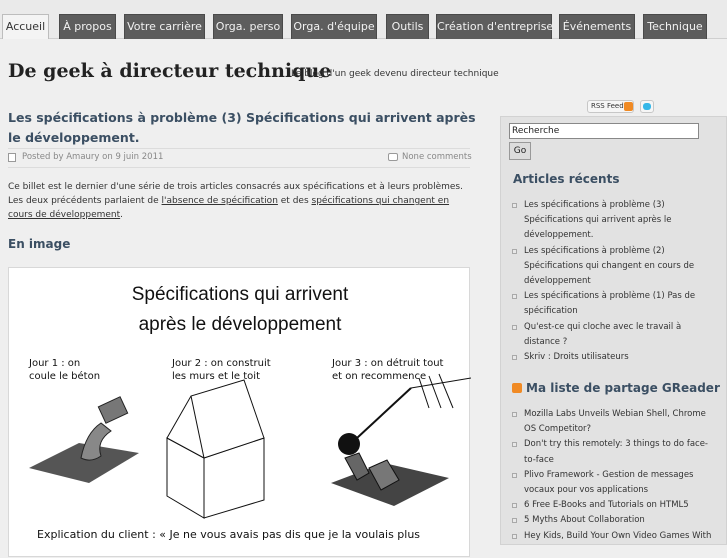  I want to click on search-button: Go, so click(520, 151).